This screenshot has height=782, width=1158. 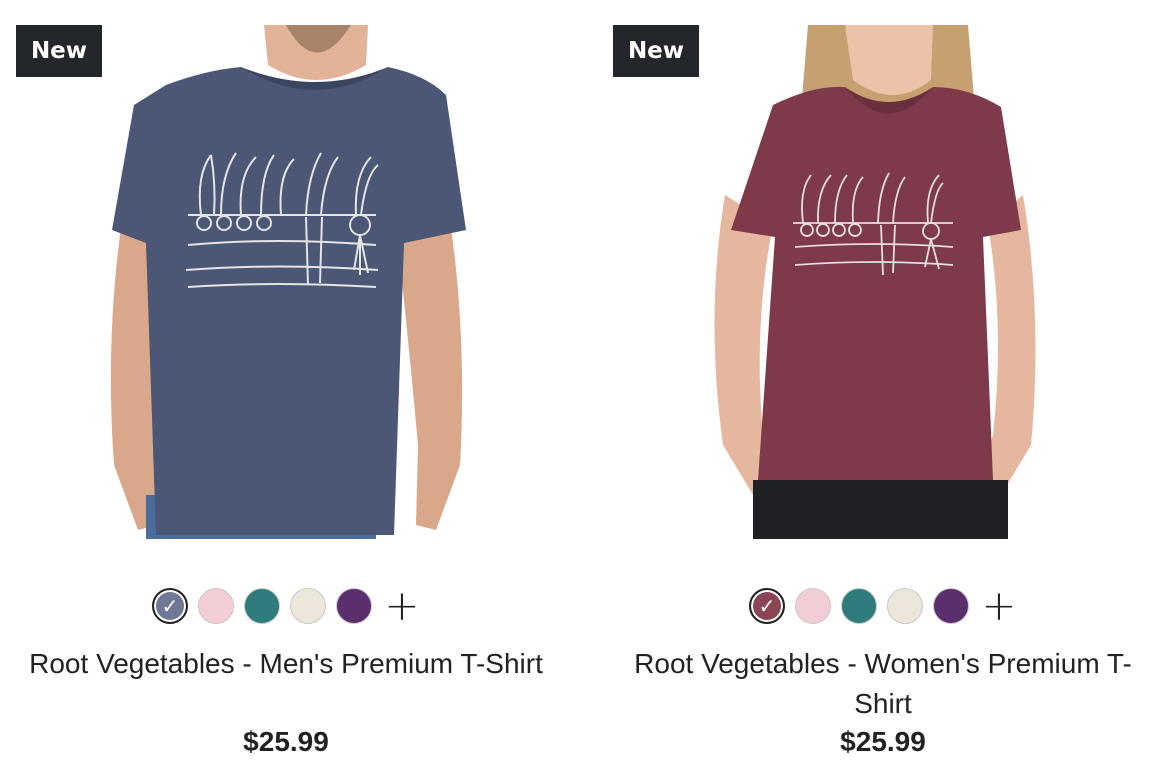 I want to click on womens-shirt-body, so click(x=876, y=283).